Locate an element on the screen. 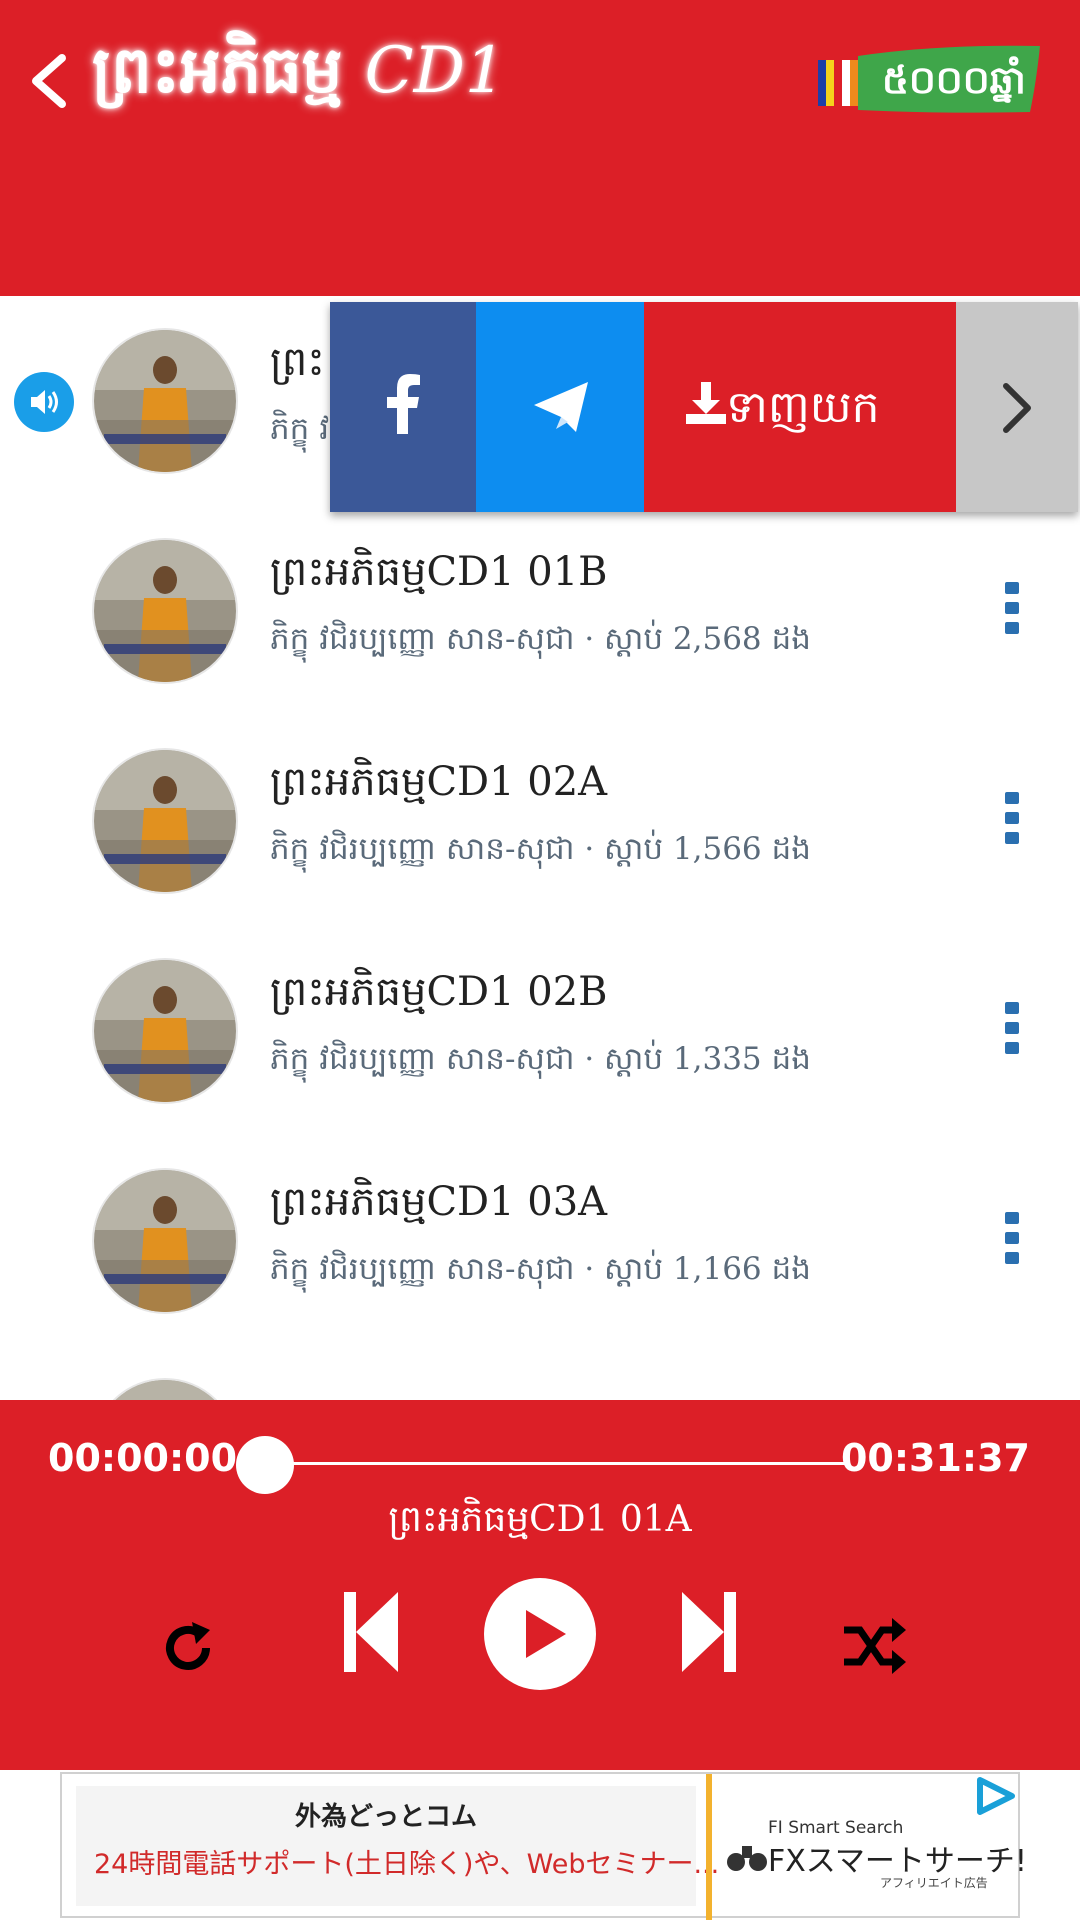  binoculars-icon is located at coordinates (747, 1858).